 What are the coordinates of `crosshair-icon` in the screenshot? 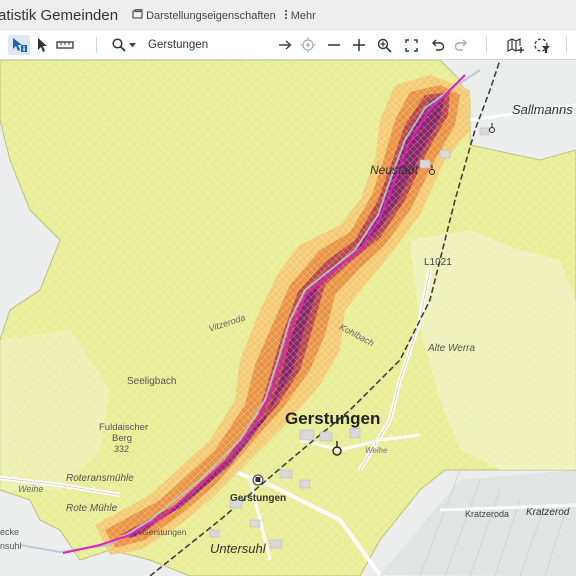 It's located at (308, 45).